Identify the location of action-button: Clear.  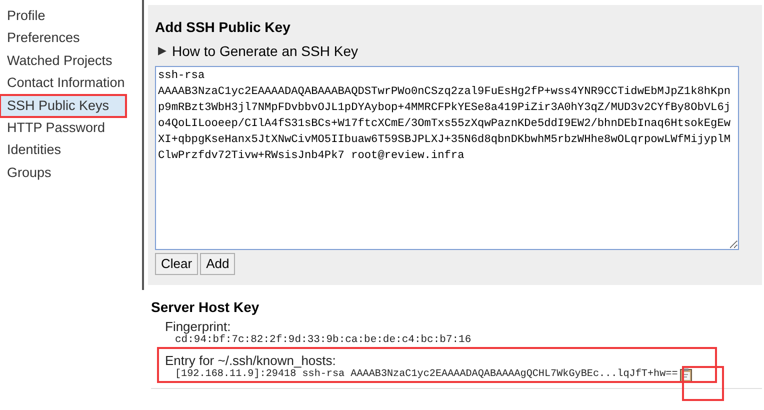
(176, 264).